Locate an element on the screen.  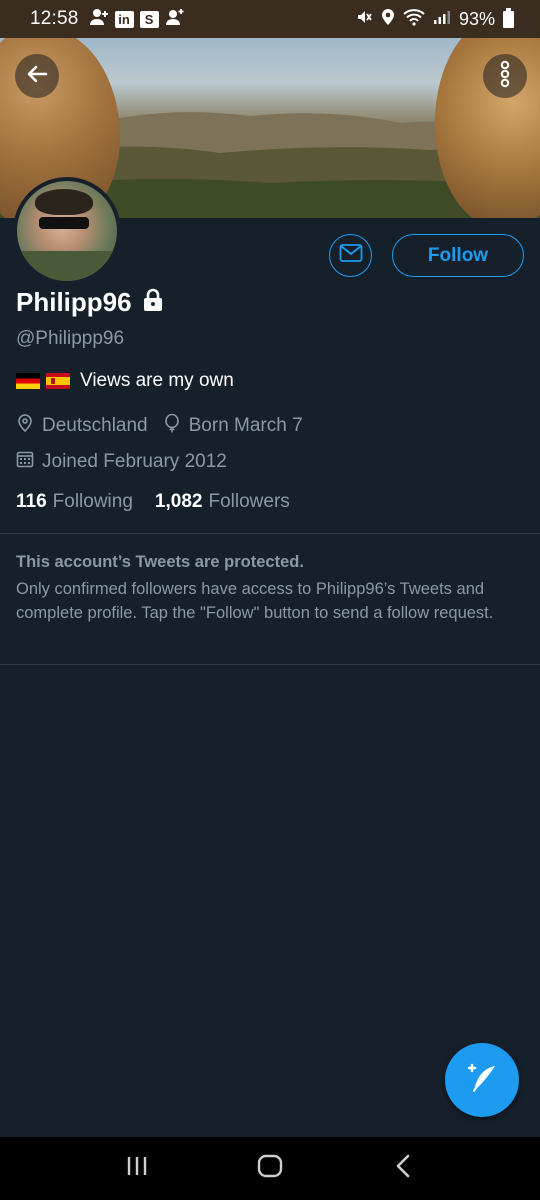
avatar is located at coordinates (67, 231).